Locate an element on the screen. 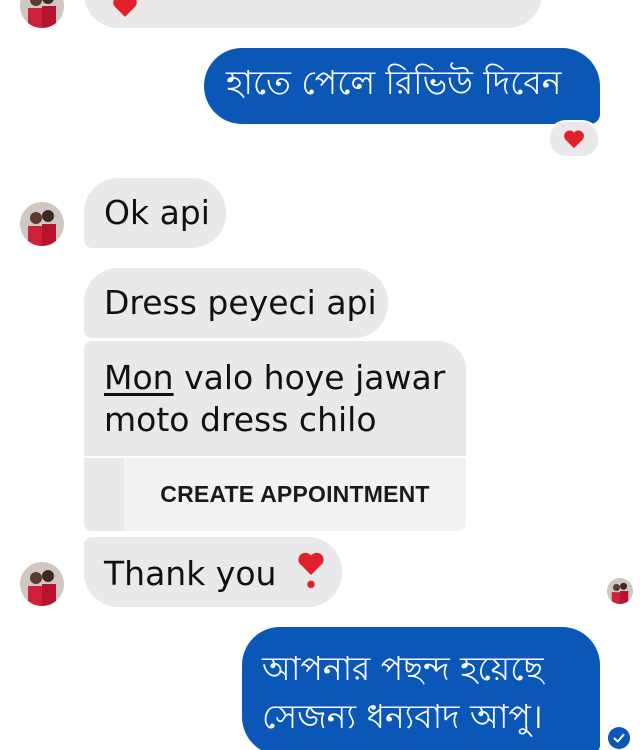 The width and height of the screenshot is (640, 750). message-text: Dress peyeci api is located at coordinates (240, 302).